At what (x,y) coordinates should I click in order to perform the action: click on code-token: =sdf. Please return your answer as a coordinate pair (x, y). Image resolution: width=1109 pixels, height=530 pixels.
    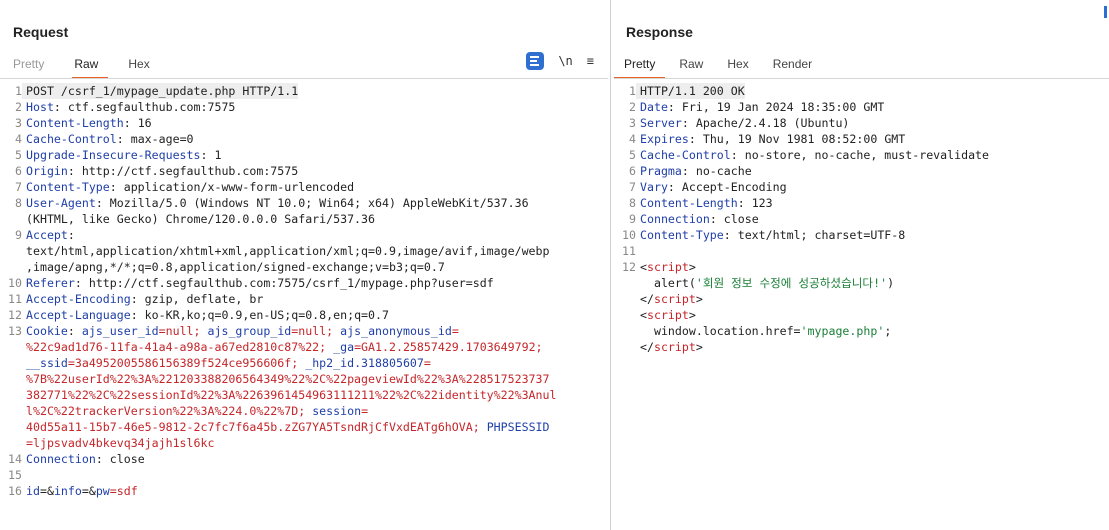
    Looking at the image, I should click on (123, 491).